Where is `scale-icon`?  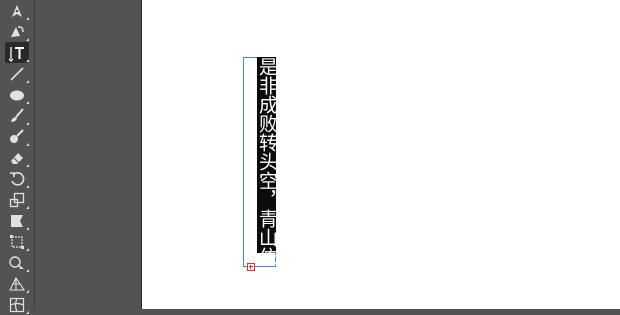 scale-icon is located at coordinates (17, 199).